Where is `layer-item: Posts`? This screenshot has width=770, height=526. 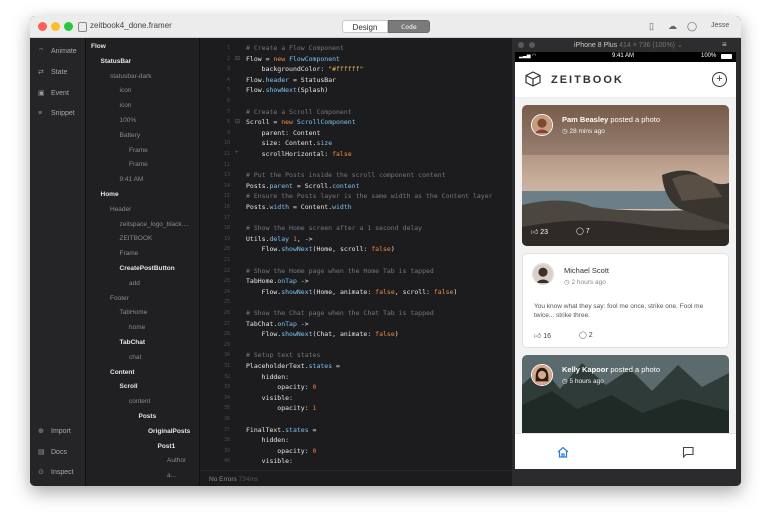 layer-item: Posts is located at coordinates (148, 416).